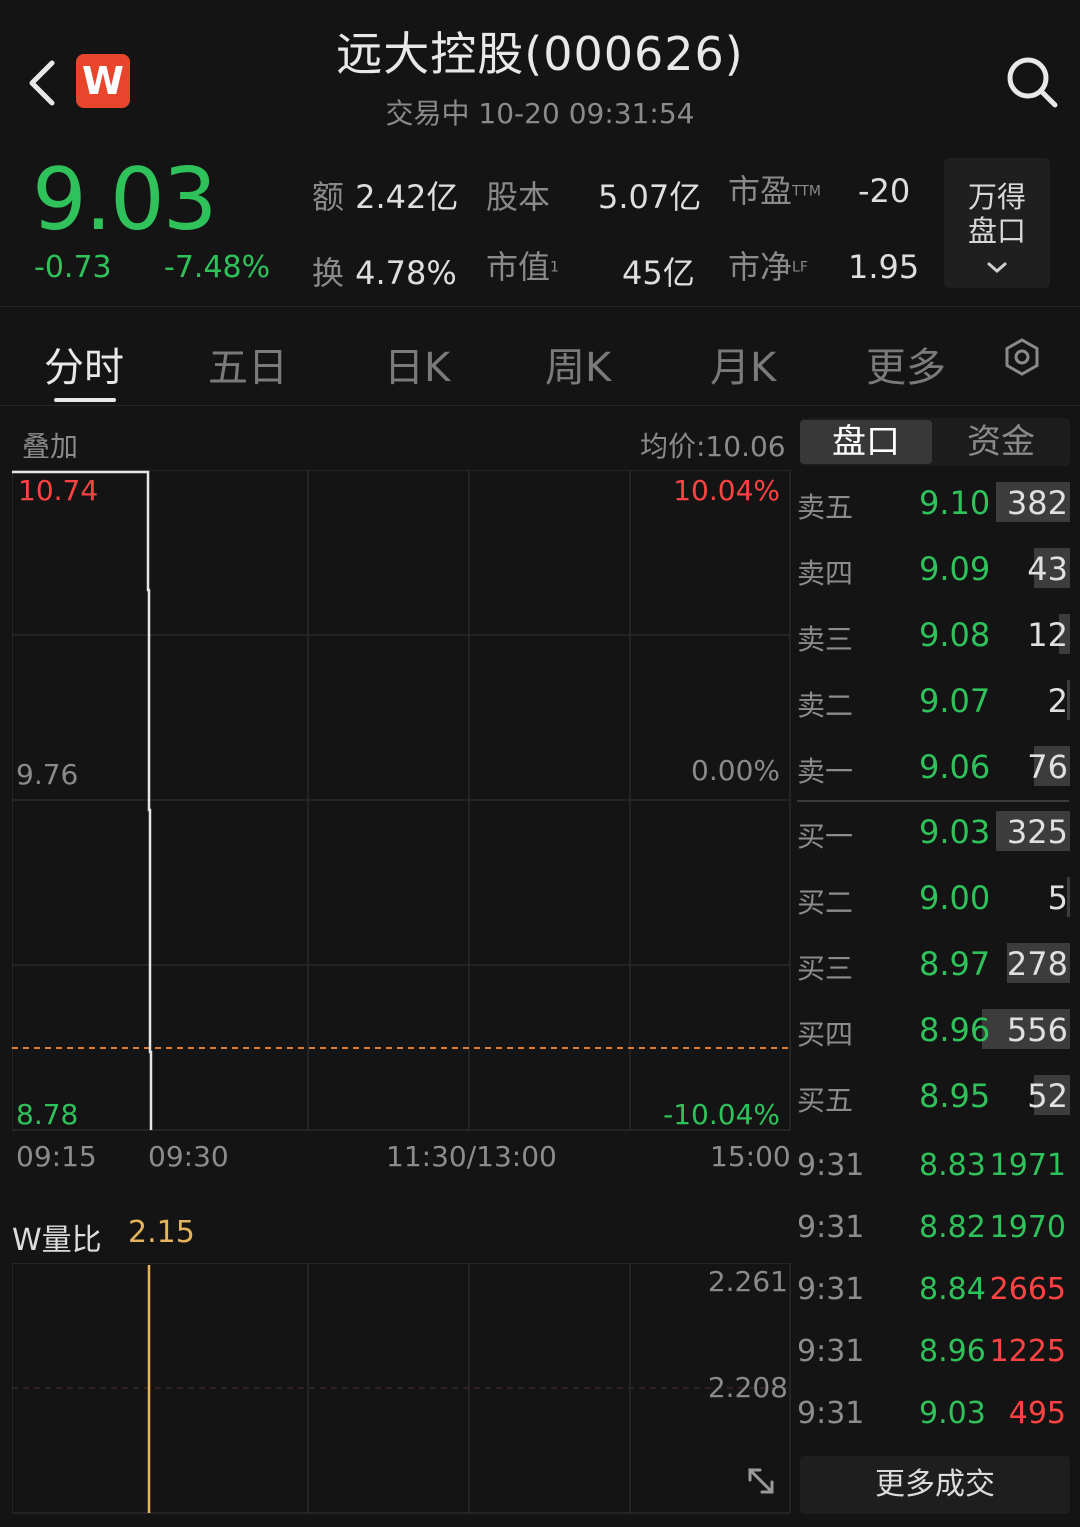  What do you see at coordinates (884, 267) in the screenshot?
I see `stat-pb-value: 1.95` at bounding box center [884, 267].